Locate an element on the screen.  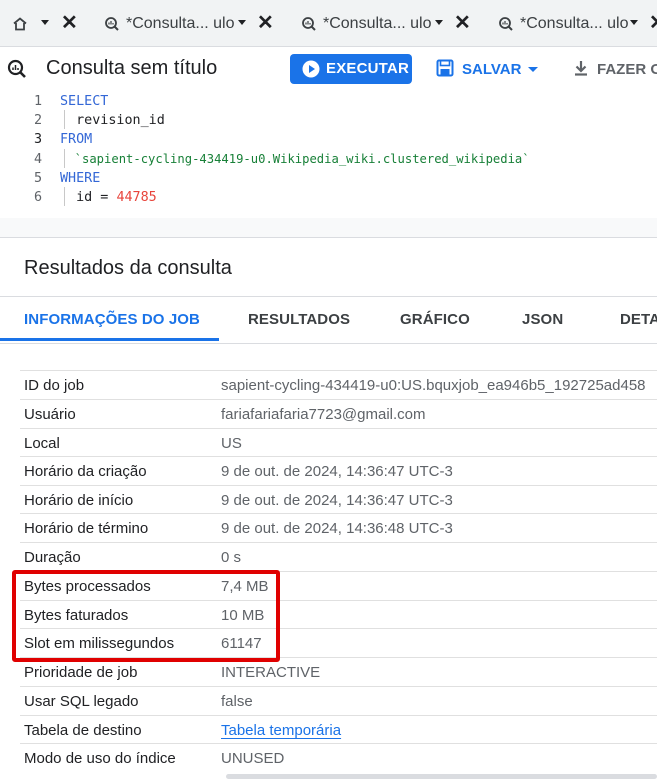
download-button-label: FAZER O is located at coordinates (627, 69).